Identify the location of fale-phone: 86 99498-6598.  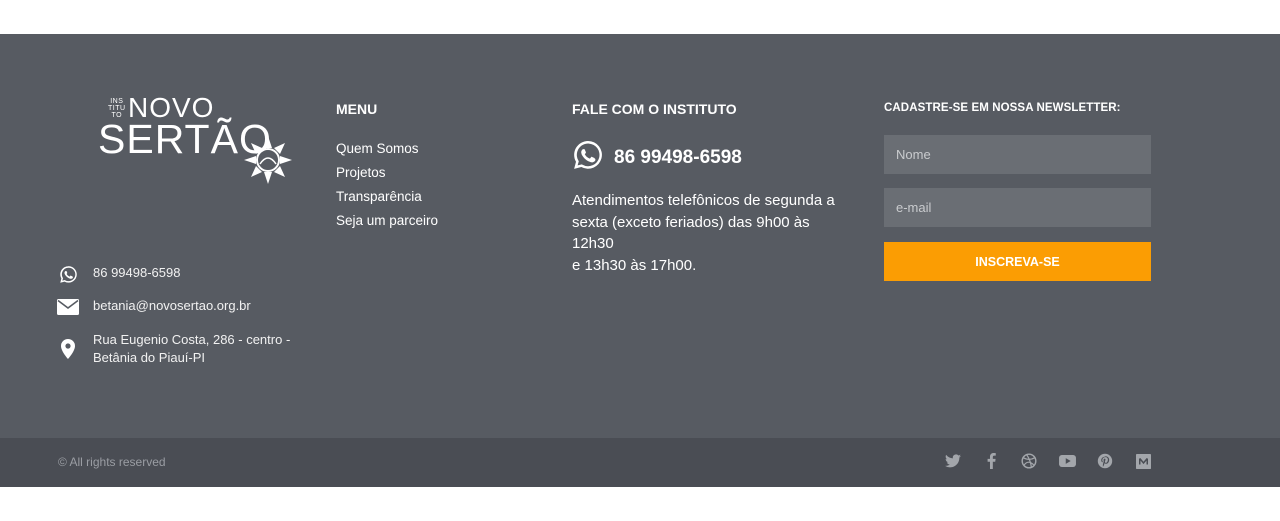
(657, 157).